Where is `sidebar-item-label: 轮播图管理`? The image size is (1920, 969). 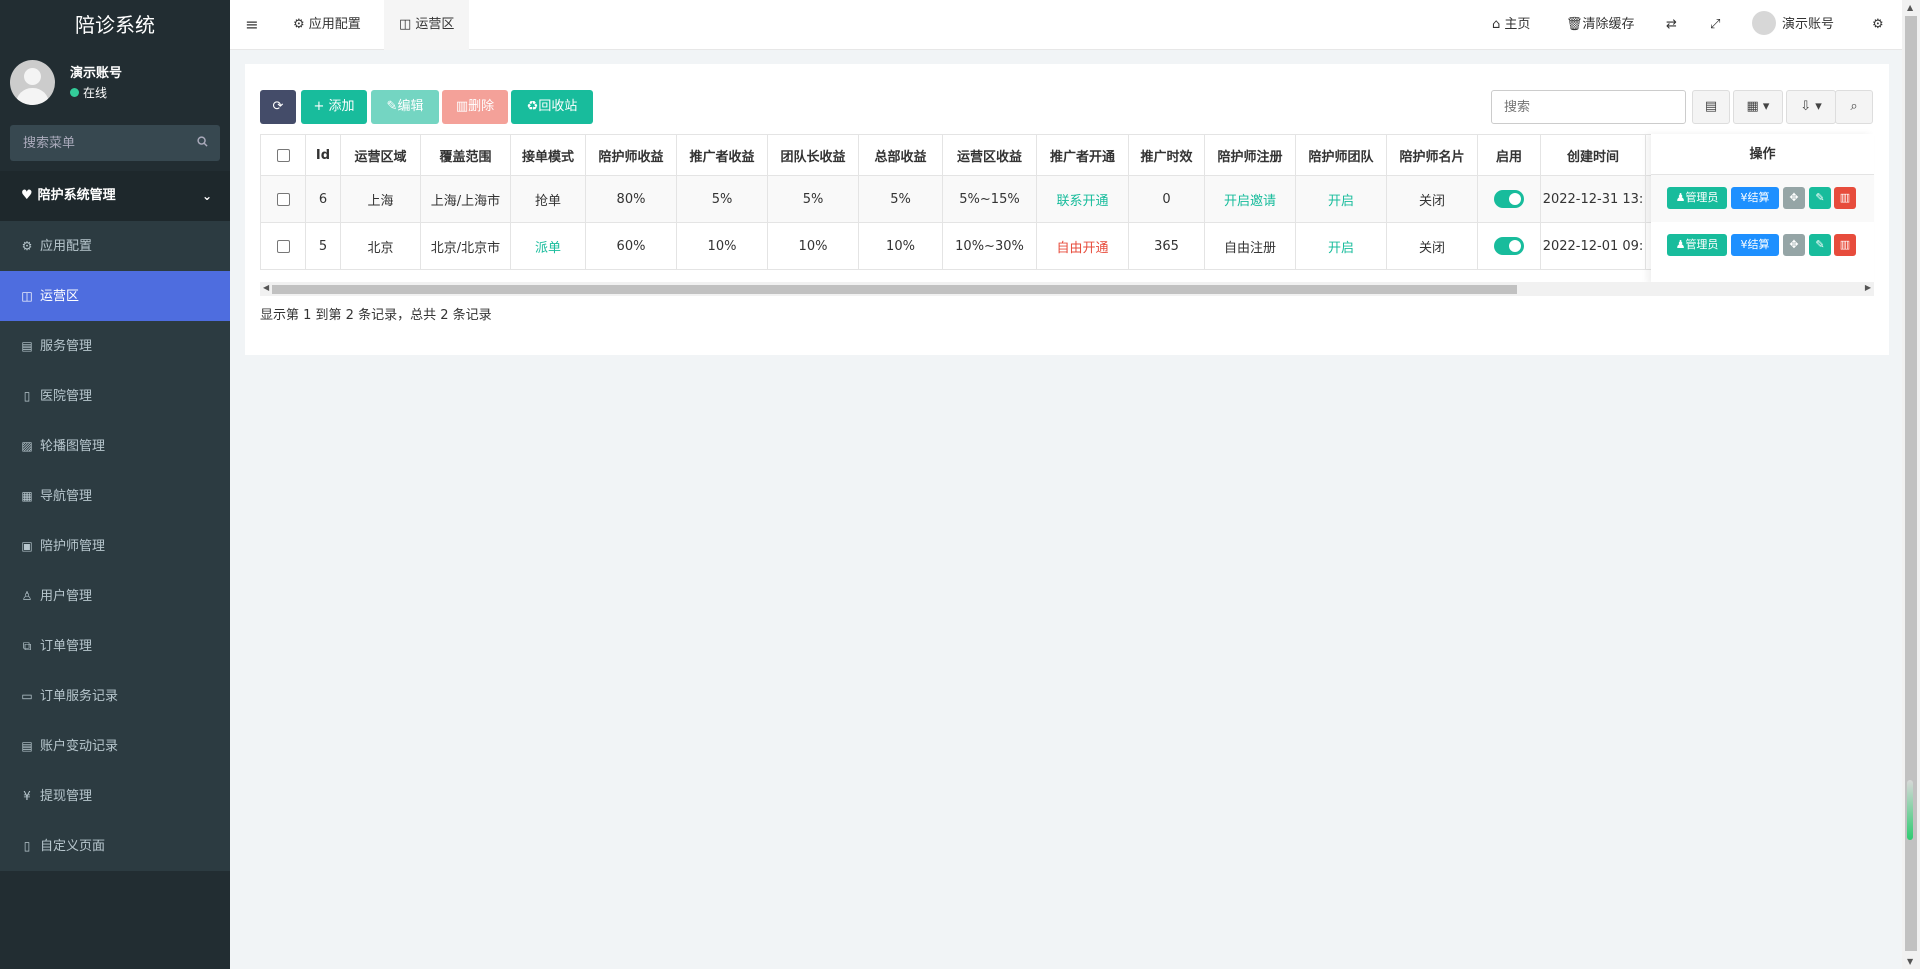
sidebar-item-label: 轮播图管理 is located at coordinates (73, 446).